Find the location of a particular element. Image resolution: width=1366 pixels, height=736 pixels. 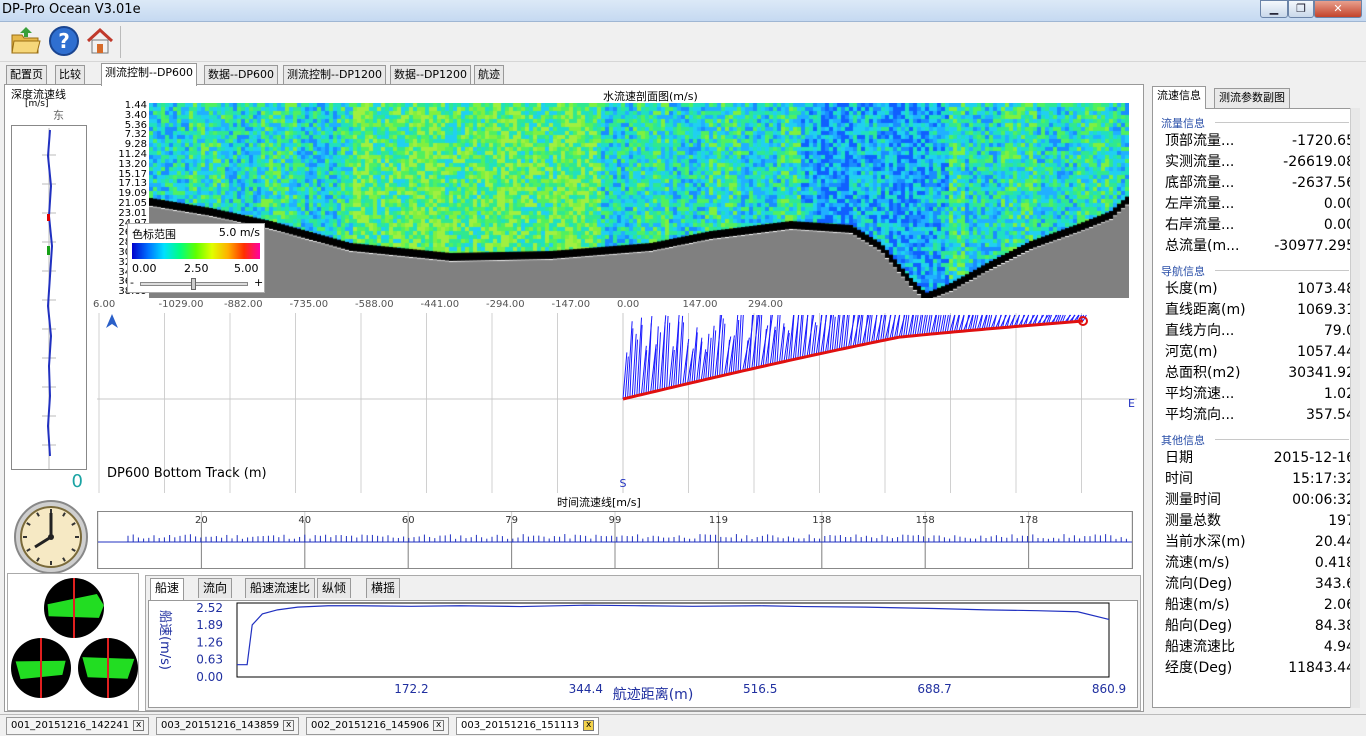

help-icon: ? is located at coordinates (64, 41).